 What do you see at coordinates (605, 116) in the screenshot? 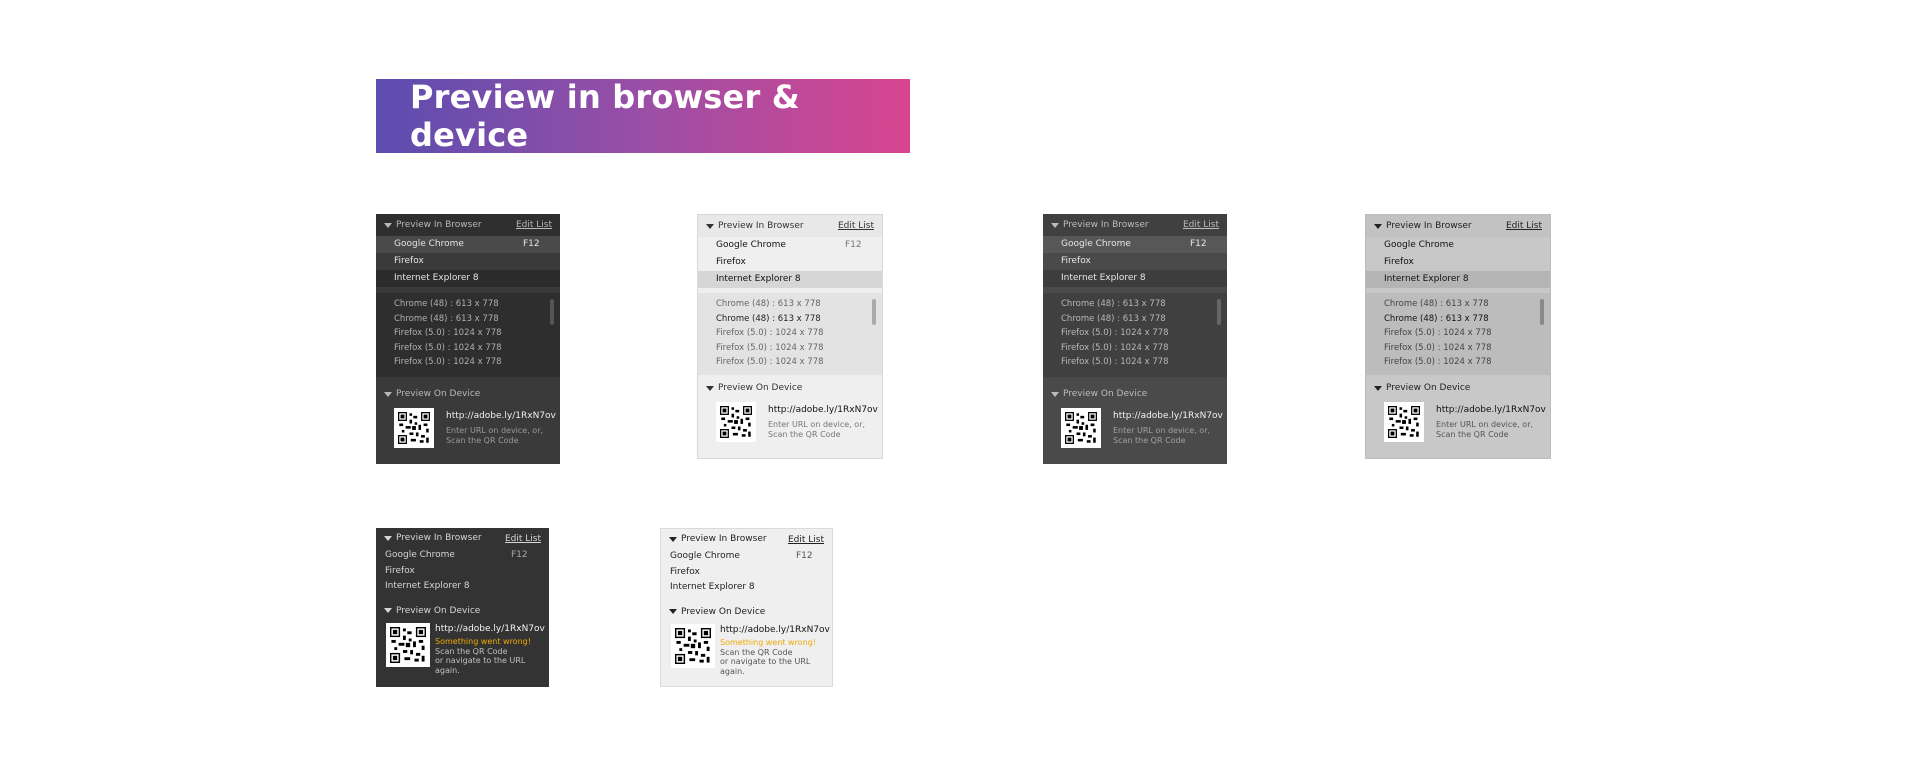
I see `page-title: Preview in browser & device` at bounding box center [605, 116].